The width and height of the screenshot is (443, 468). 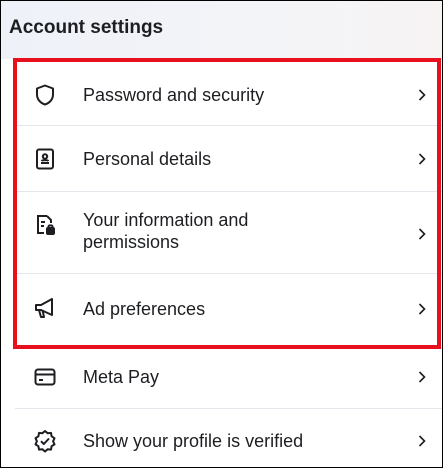 What do you see at coordinates (228, 159) in the screenshot?
I see `menu-item-personal-details: Personal details` at bounding box center [228, 159].